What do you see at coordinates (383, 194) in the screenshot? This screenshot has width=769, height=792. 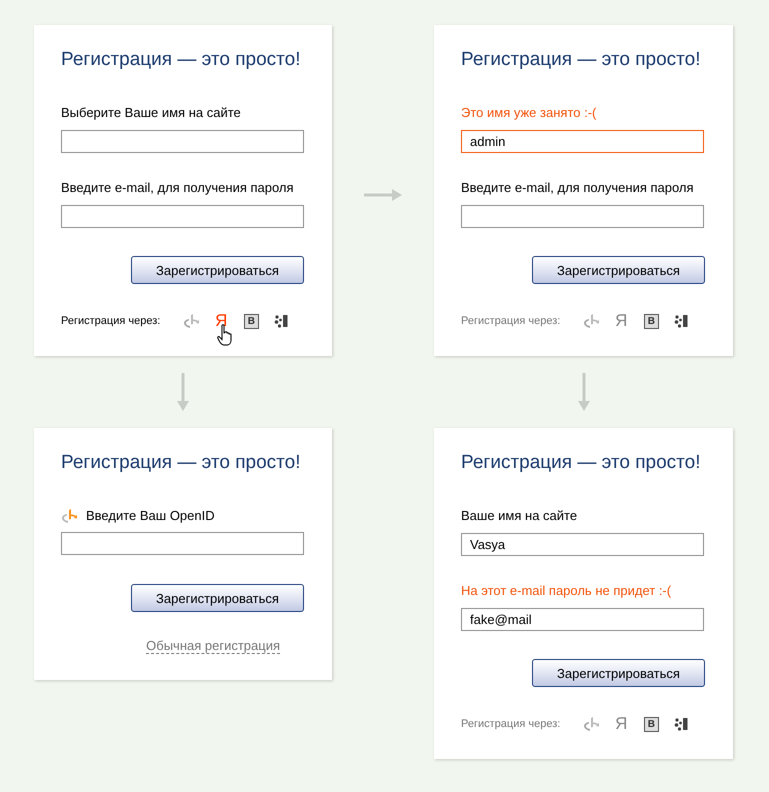 I see `right-arrow-icon` at bounding box center [383, 194].